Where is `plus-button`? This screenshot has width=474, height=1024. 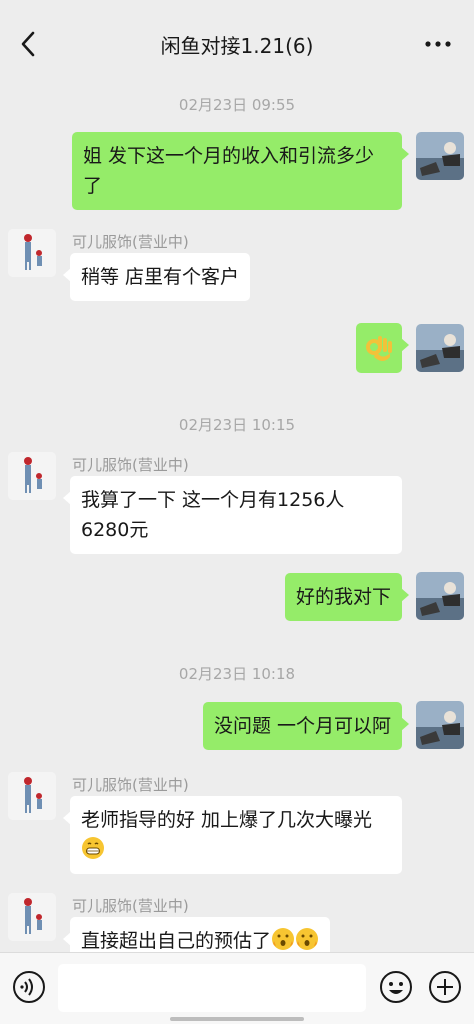
plus-button is located at coordinates (445, 987).